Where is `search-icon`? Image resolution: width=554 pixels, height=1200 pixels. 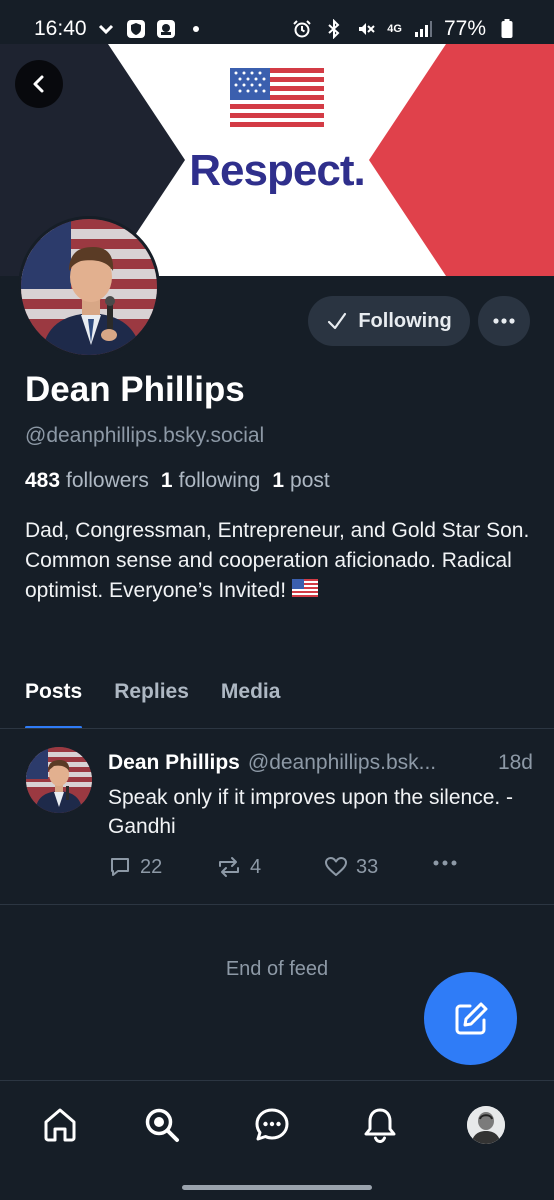
search-icon is located at coordinates (162, 1125).